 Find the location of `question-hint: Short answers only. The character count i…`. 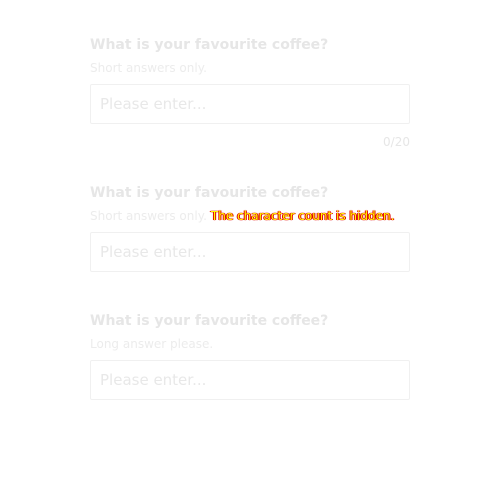

question-hint: Short answers only. The character count i… is located at coordinates (250, 216).